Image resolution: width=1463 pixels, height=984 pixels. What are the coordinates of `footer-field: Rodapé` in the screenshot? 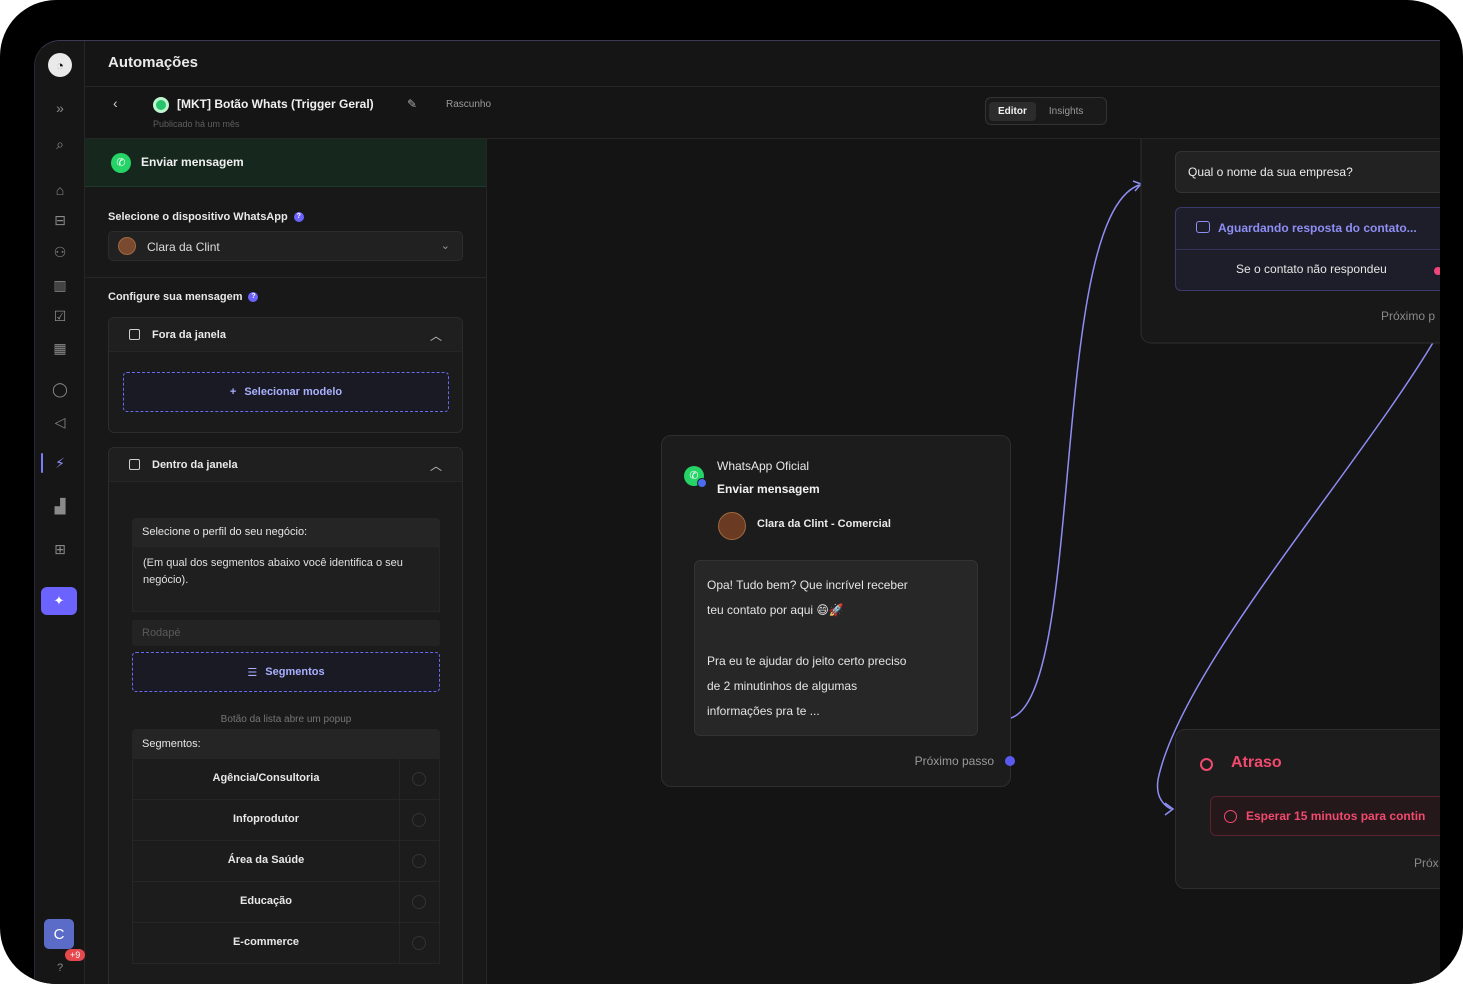 It's located at (286, 633).